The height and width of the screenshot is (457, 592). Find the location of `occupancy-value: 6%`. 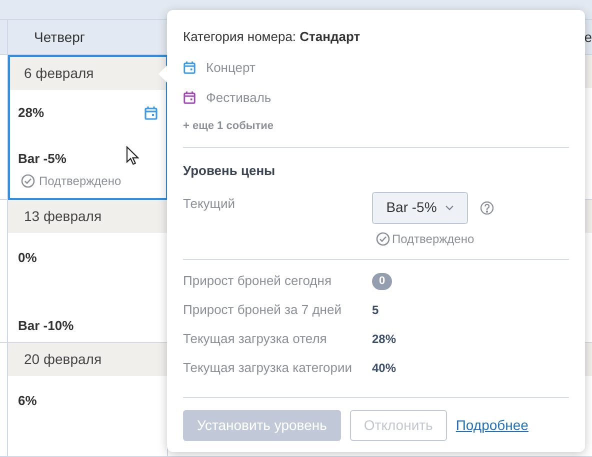

occupancy-value: 6% is located at coordinates (27, 401).